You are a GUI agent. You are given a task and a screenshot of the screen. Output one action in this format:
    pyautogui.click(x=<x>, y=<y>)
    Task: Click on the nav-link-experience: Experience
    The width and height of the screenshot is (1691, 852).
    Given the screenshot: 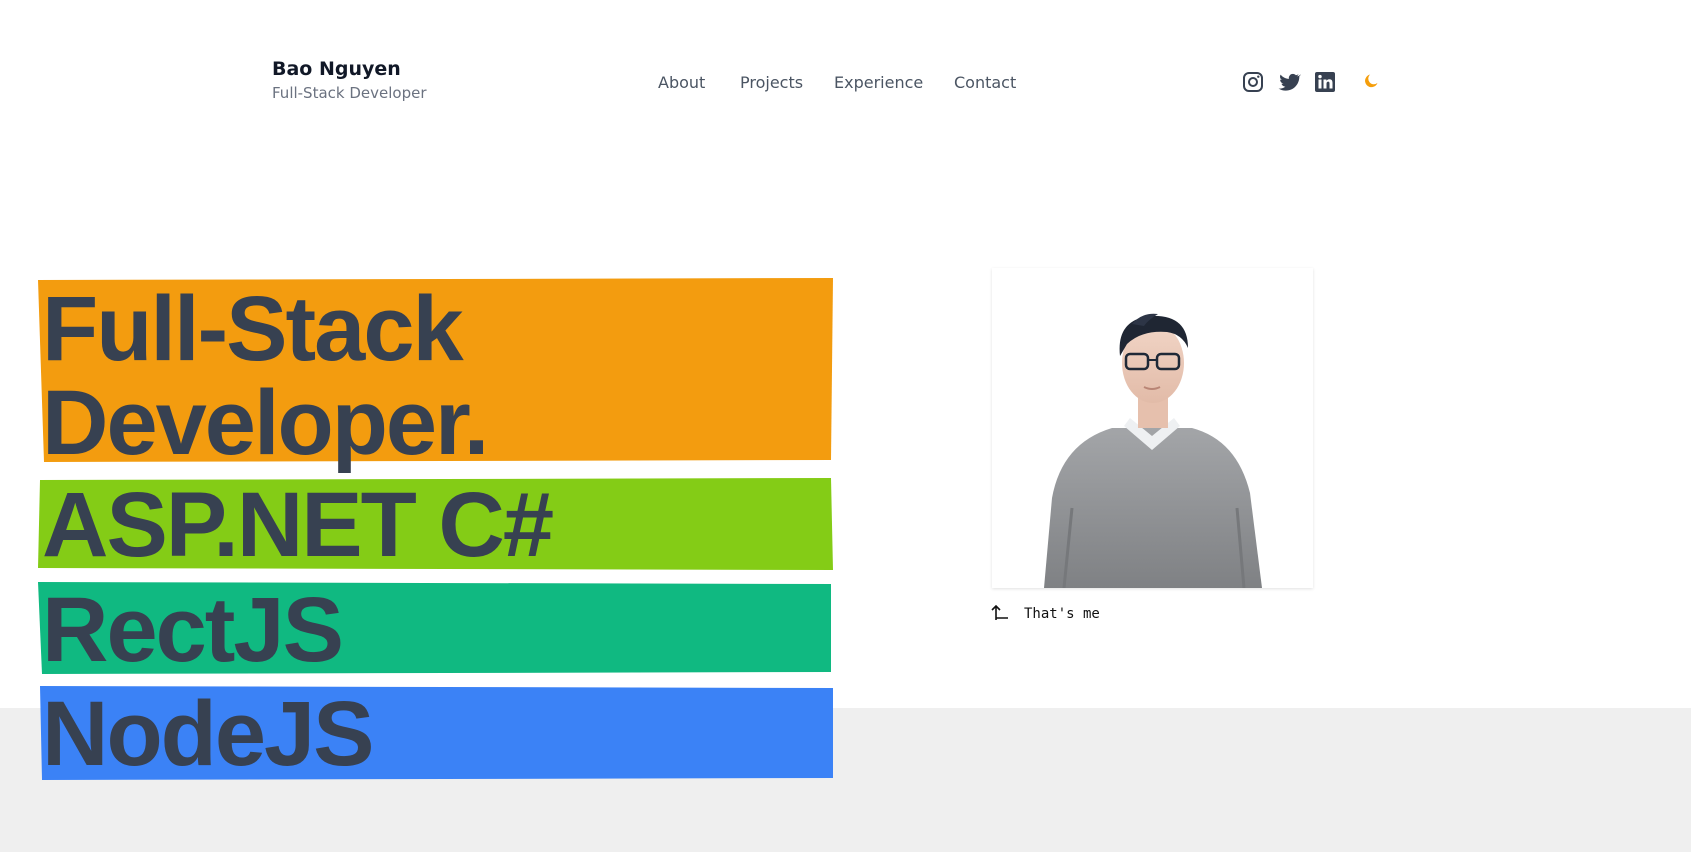 What is the action you would take?
    pyautogui.click(x=878, y=83)
    